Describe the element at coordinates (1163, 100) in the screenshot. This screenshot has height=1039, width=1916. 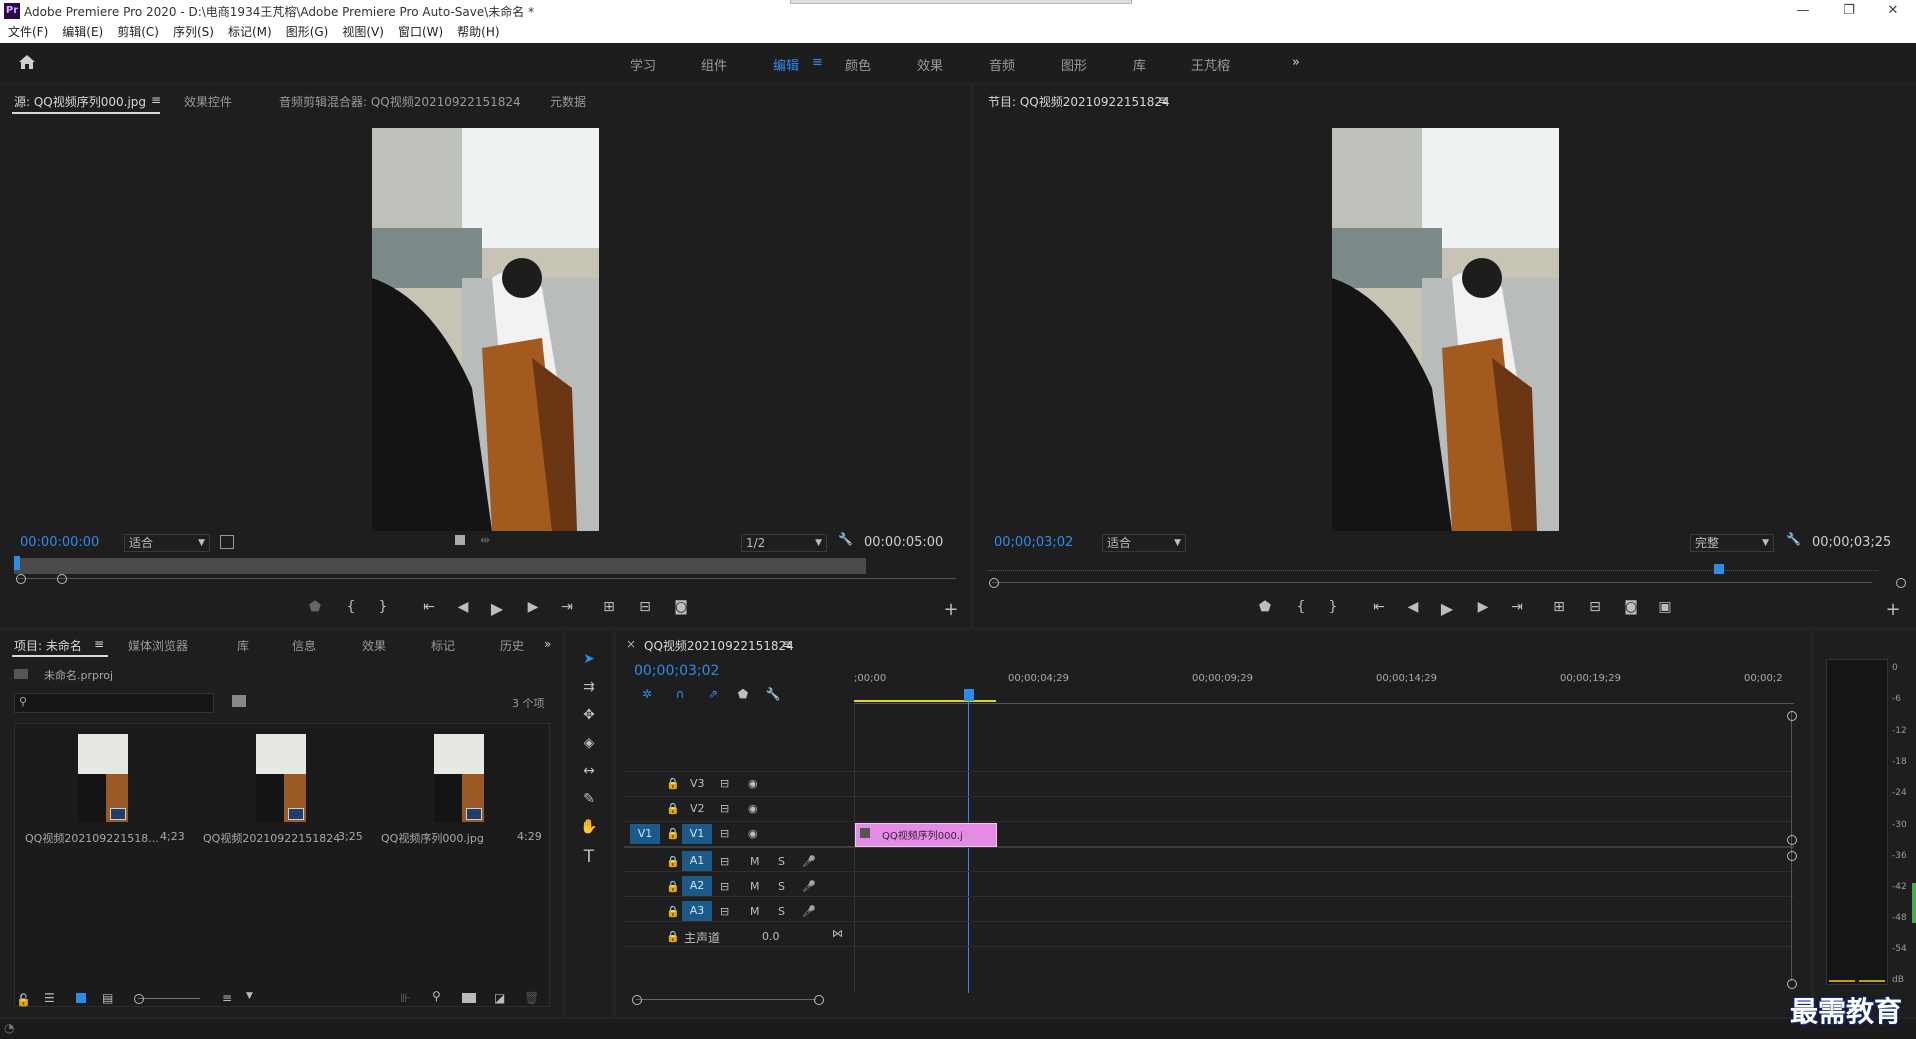
I see `program-menu-icon: ≡` at that location.